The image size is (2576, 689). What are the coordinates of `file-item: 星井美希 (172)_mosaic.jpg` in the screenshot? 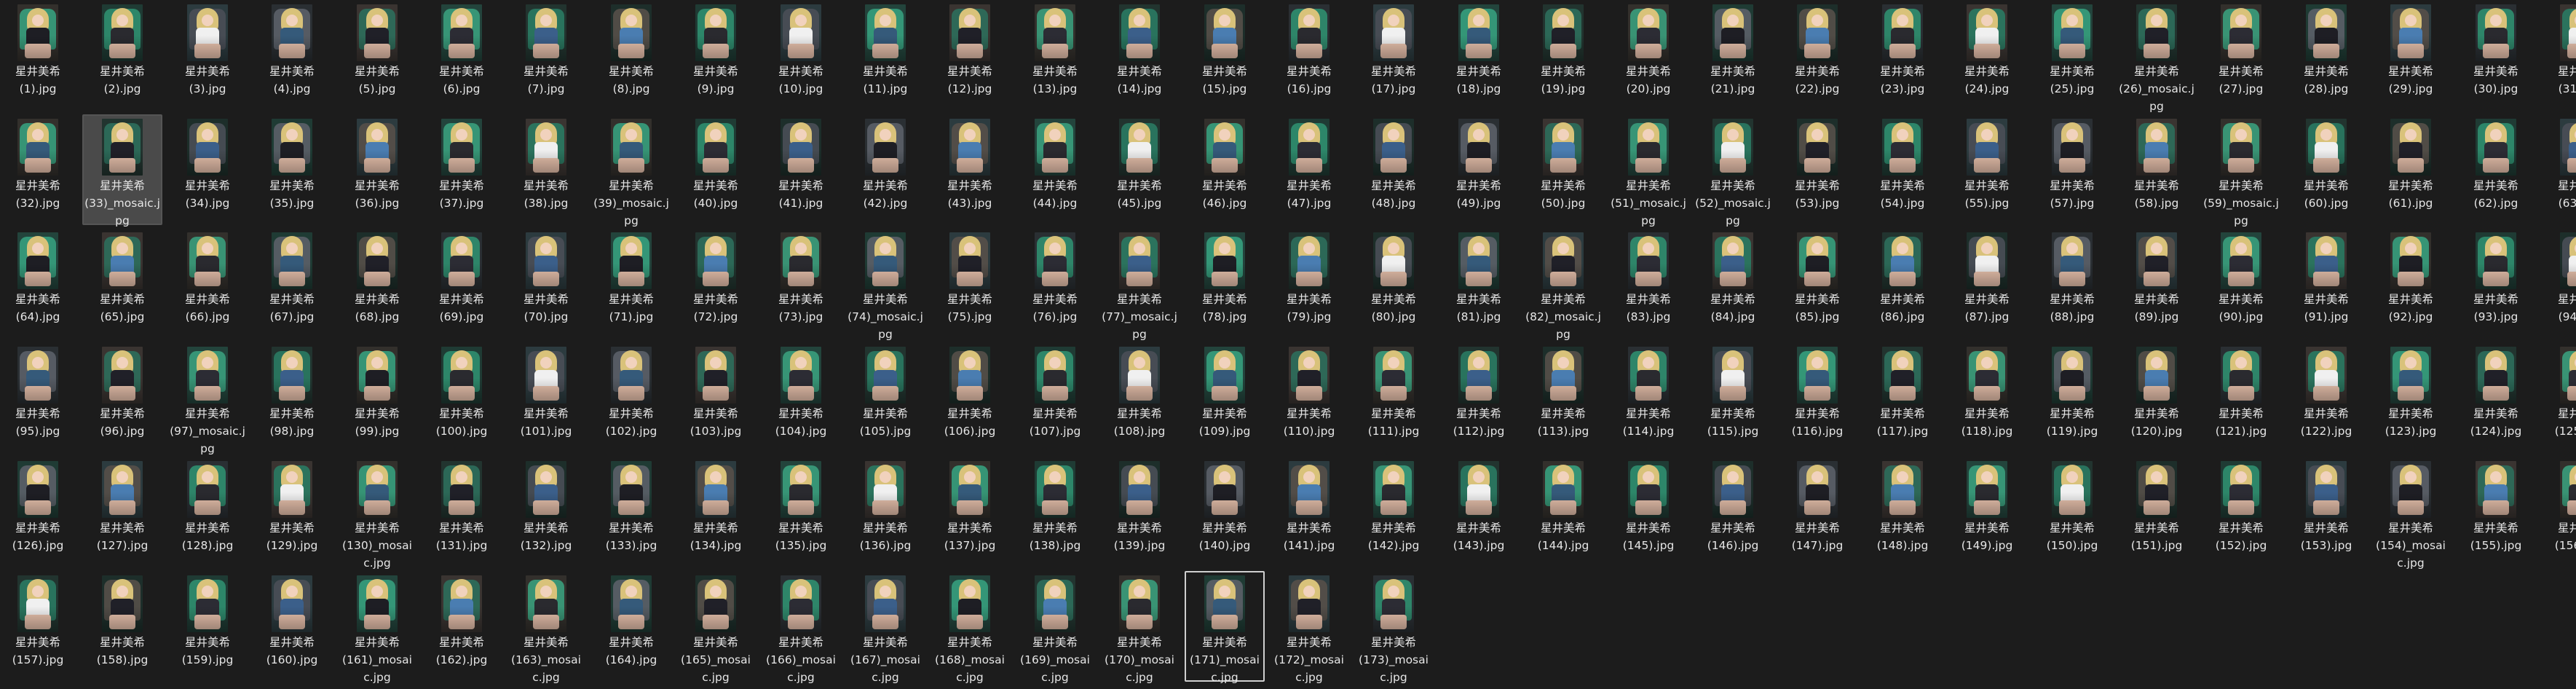 It's located at (1309, 627).